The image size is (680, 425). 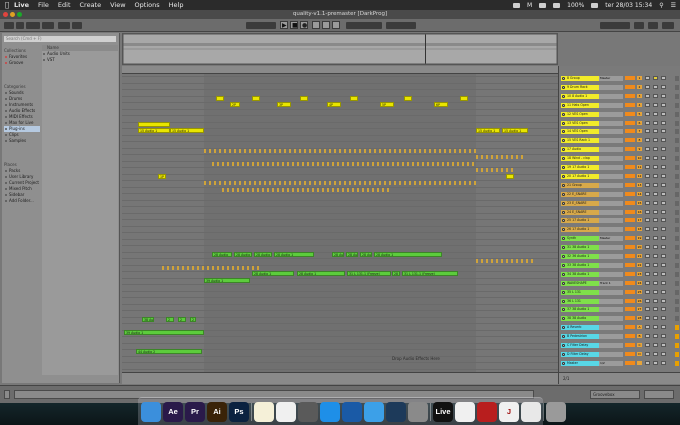 What do you see at coordinates (284, 25) in the screenshot?
I see `play-button: ▶` at bounding box center [284, 25].